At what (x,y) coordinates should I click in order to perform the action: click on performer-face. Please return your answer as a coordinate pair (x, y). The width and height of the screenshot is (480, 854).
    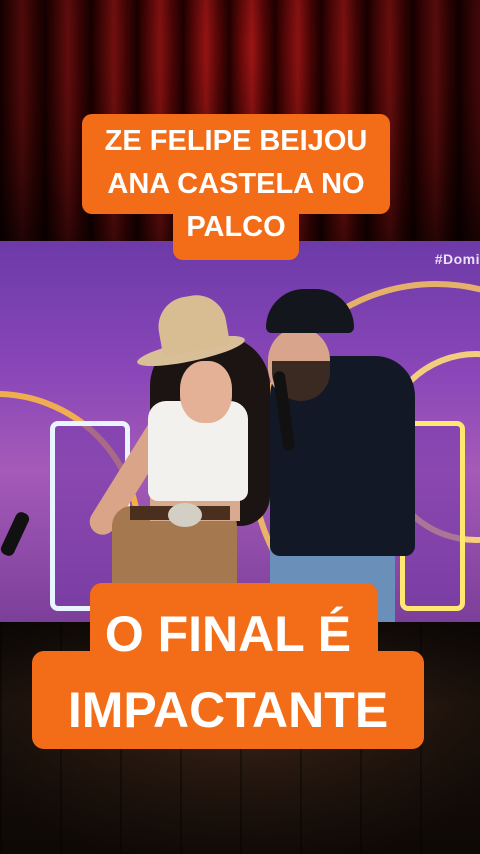
    Looking at the image, I should click on (206, 392).